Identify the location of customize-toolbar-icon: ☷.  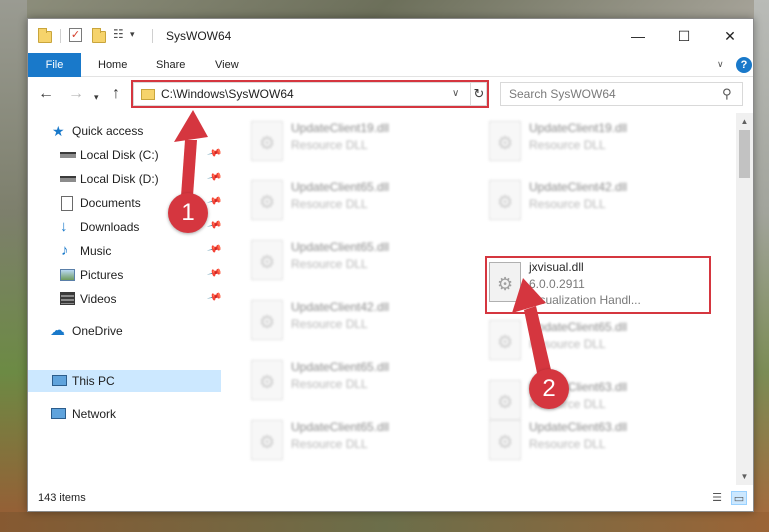
(121, 34).